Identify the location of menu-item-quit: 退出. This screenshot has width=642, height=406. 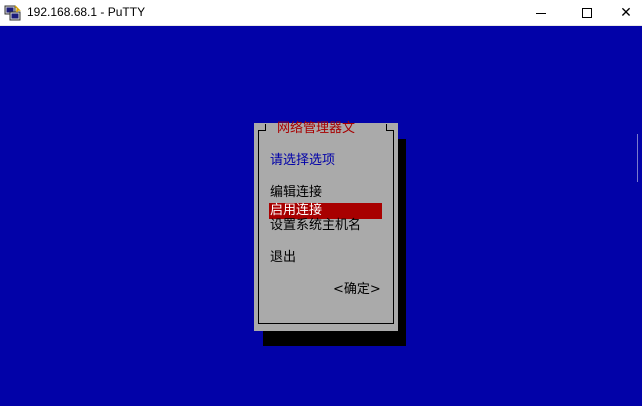
(282, 258).